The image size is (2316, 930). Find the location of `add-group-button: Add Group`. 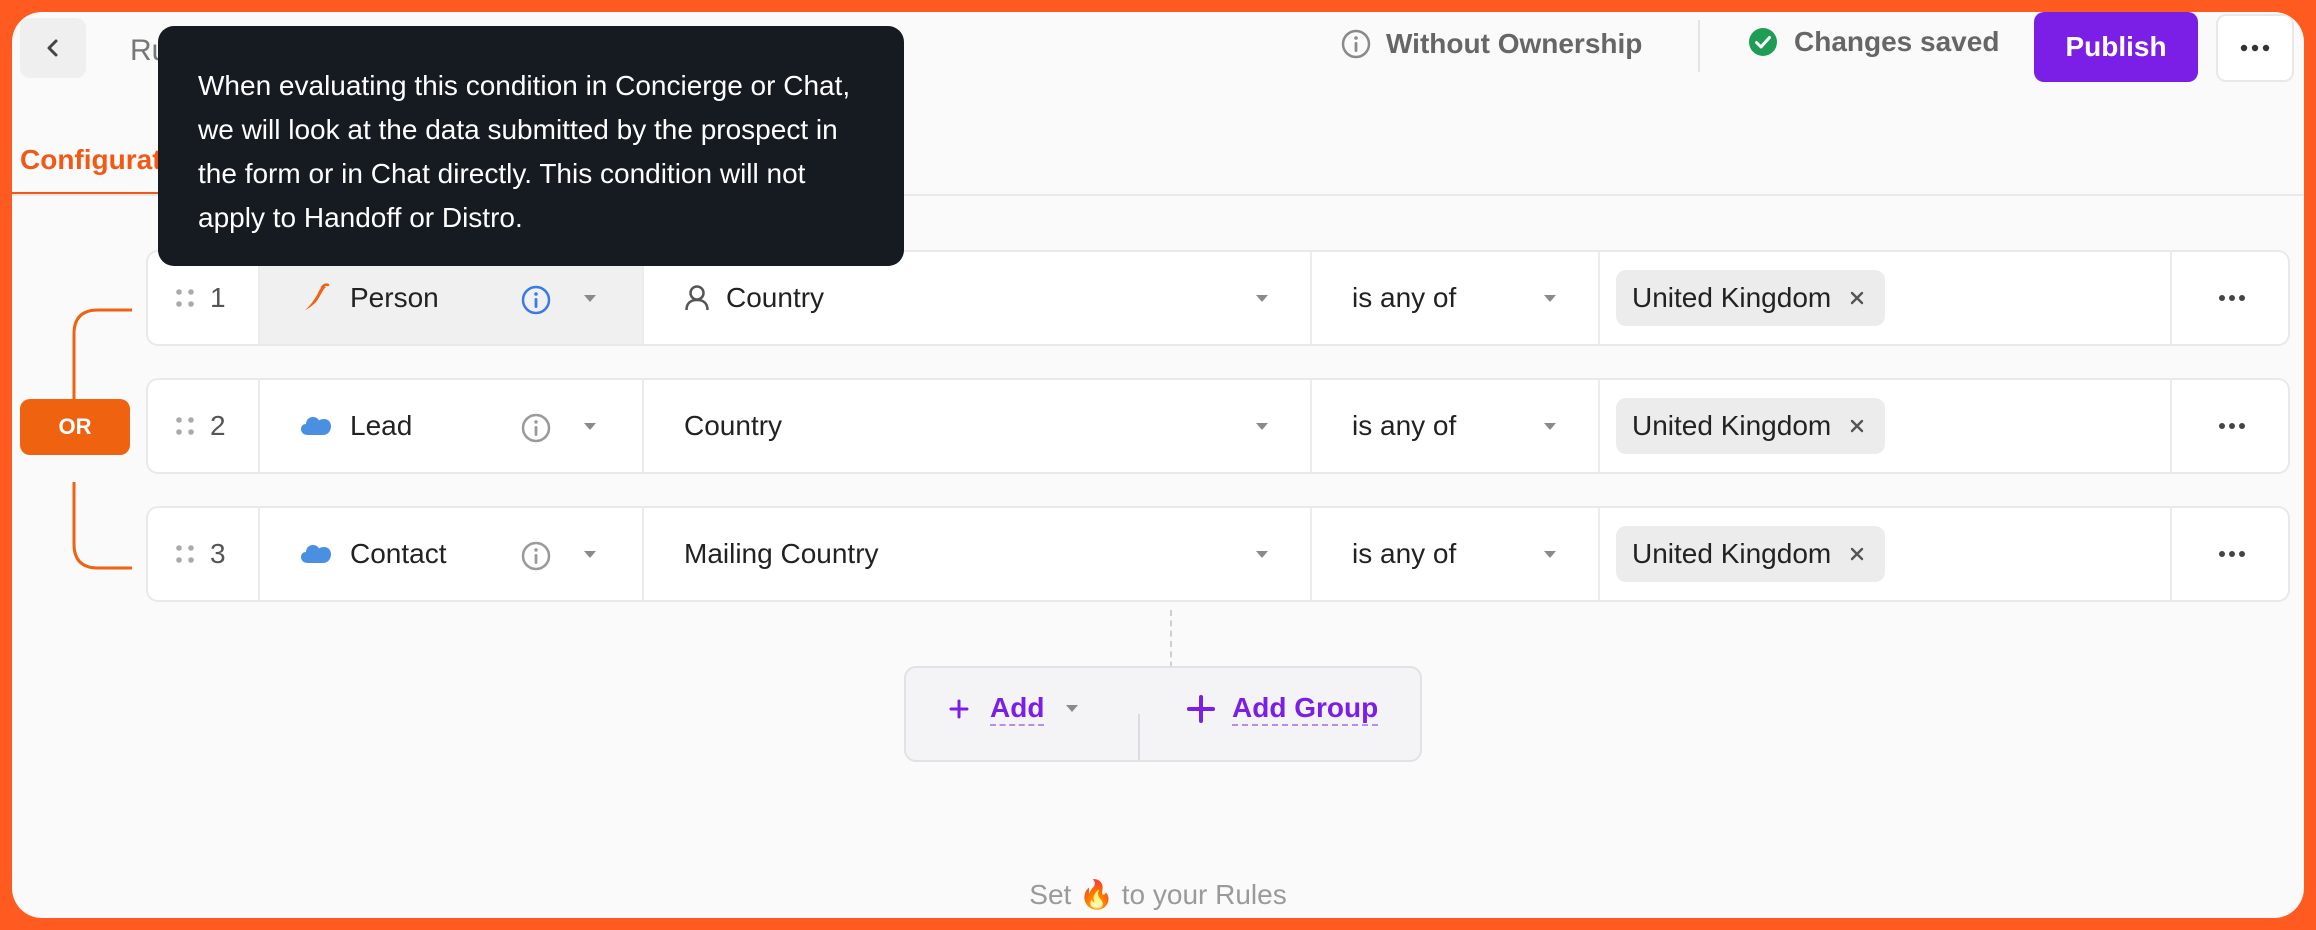

add-group-button: Add Group is located at coordinates (1282, 709).